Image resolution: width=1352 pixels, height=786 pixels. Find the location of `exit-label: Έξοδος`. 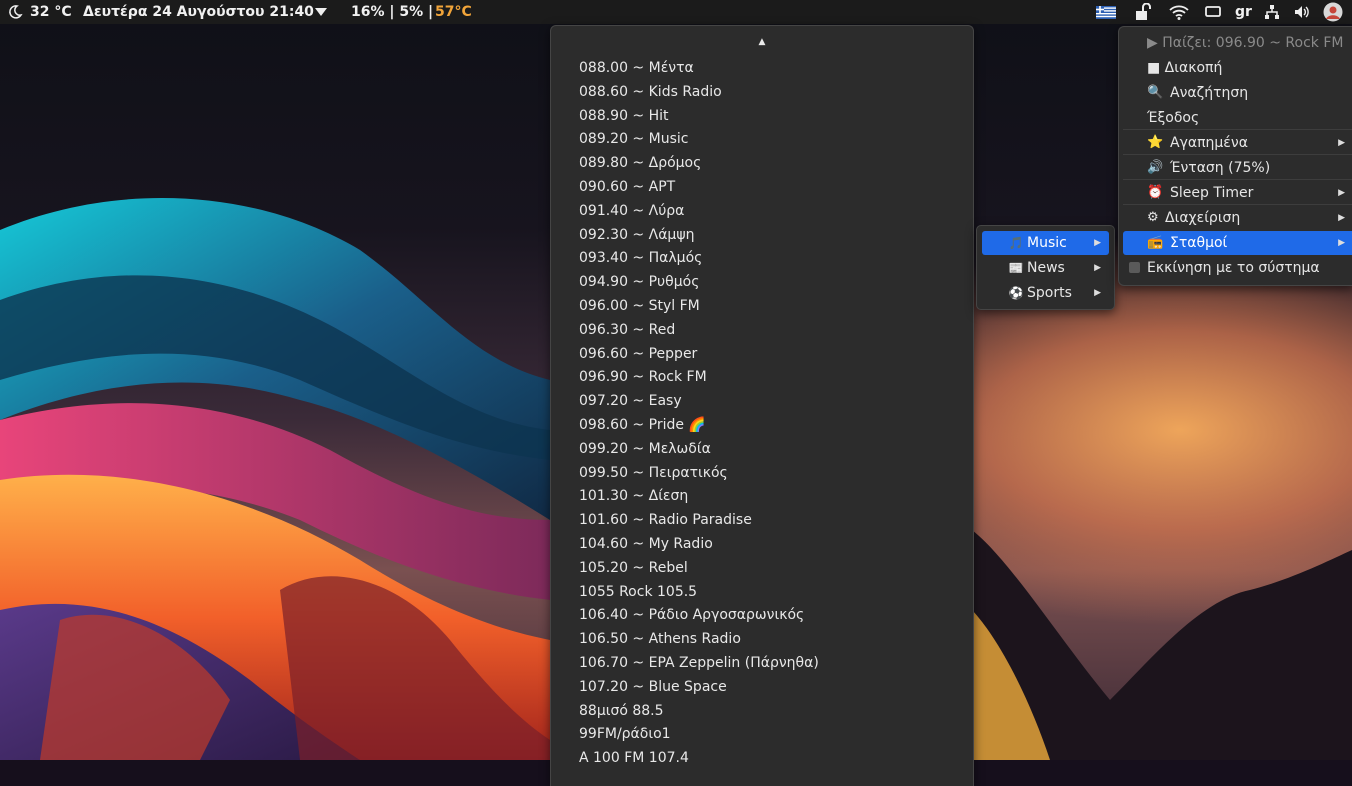

exit-label: Έξοδος is located at coordinates (1173, 118).